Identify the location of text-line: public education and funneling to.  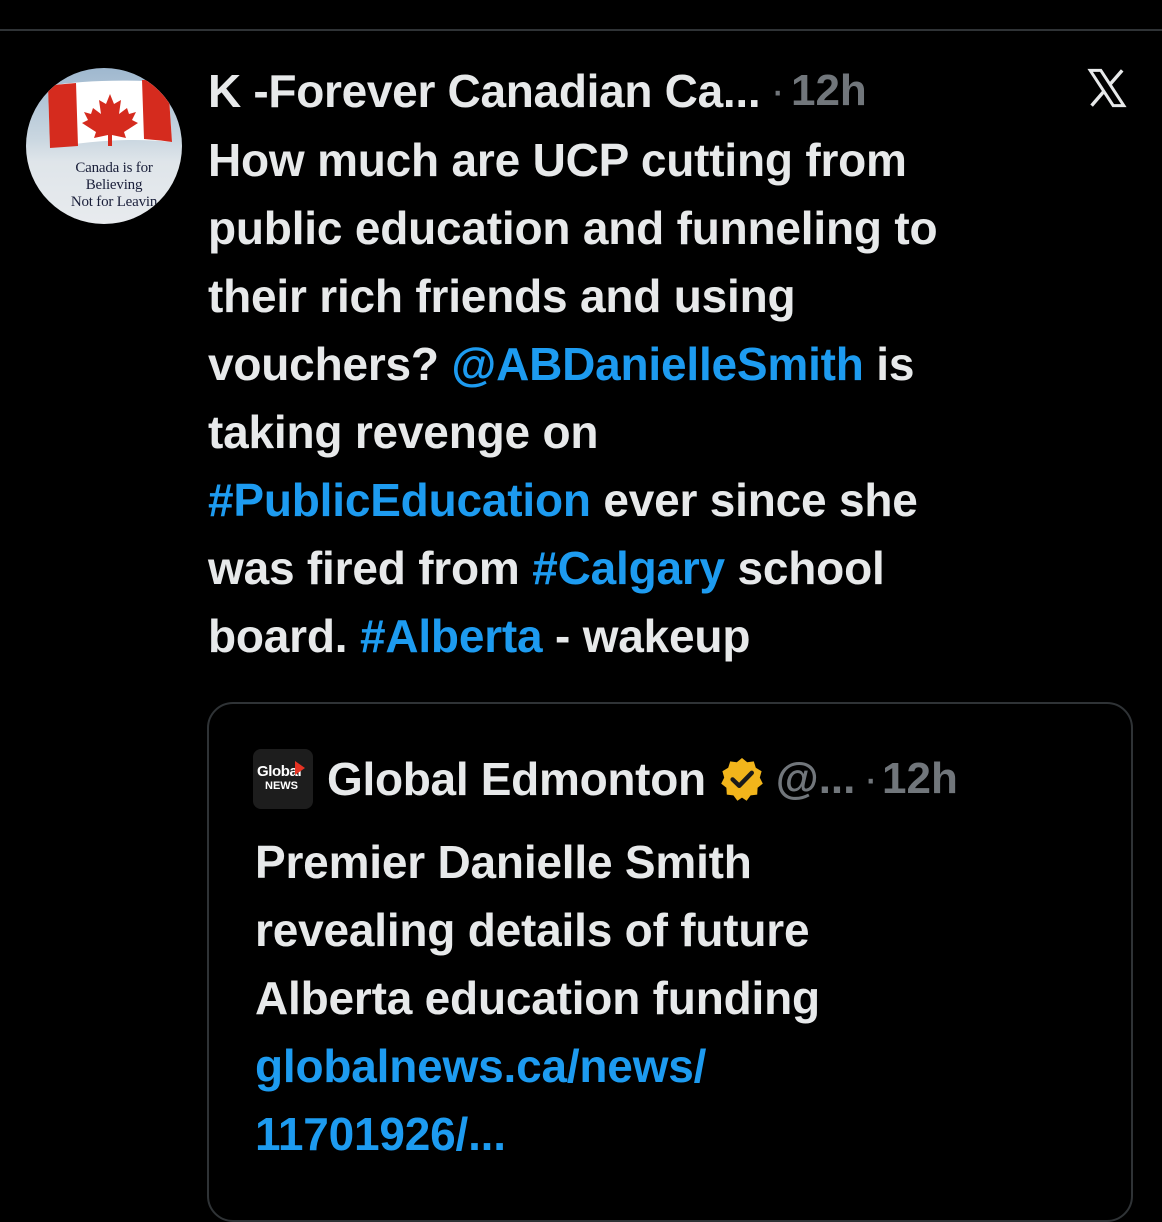
(658, 228).